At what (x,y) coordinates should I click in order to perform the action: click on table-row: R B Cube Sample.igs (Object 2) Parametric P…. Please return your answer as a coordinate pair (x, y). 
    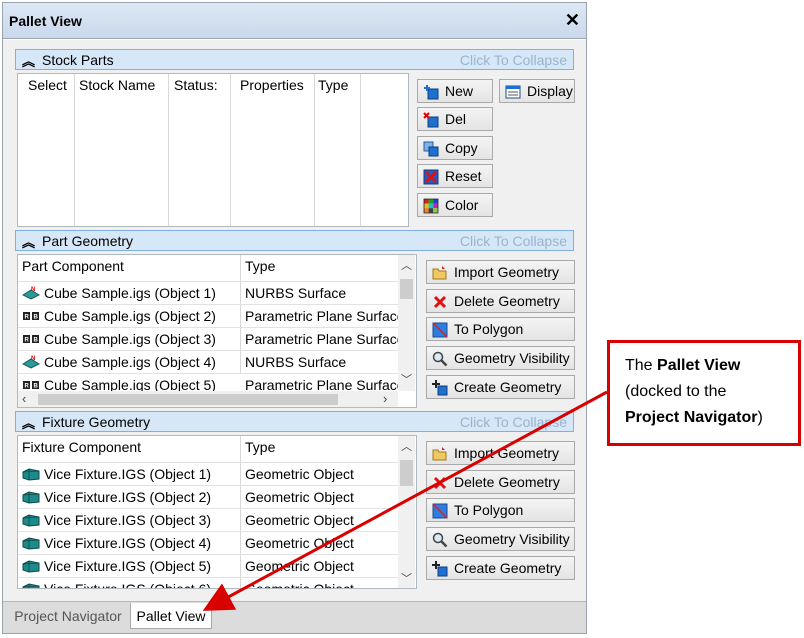
    Looking at the image, I should click on (211, 316).